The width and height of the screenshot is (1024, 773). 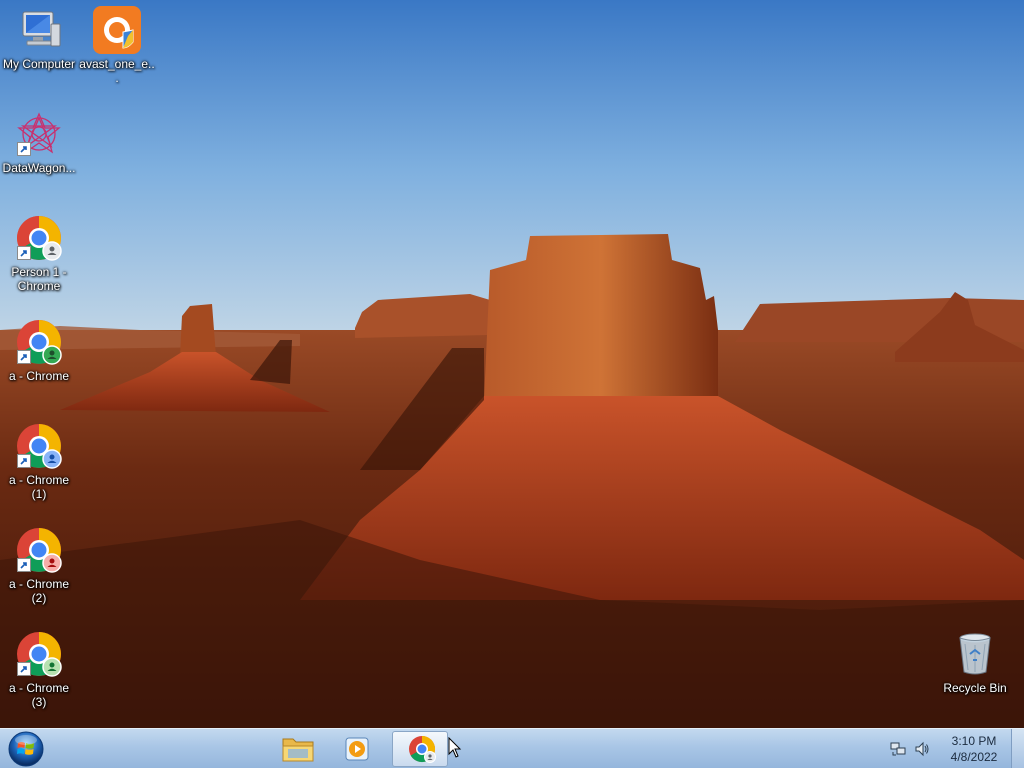 I want to click on clock: 3:10 PM 4/8/2022, so click(x=974, y=749).